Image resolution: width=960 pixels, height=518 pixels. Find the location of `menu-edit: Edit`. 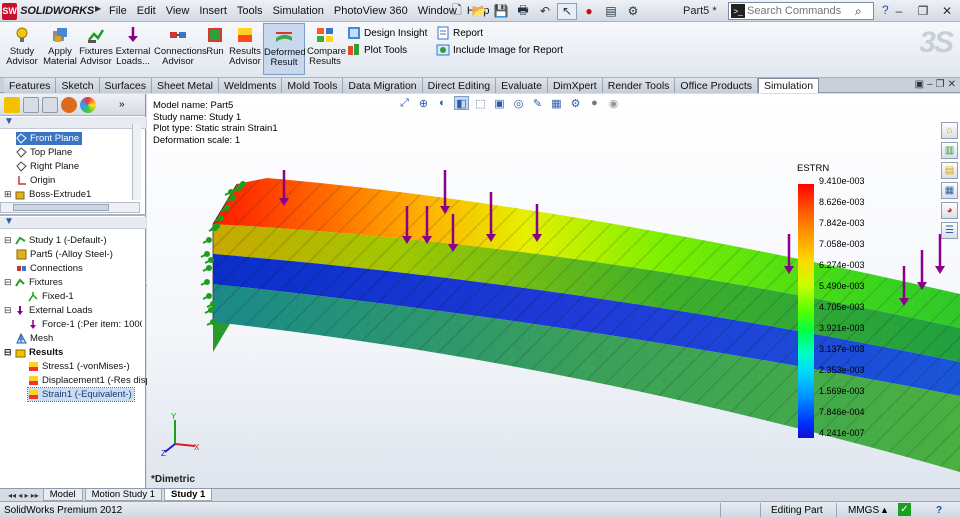

menu-edit: Edit is located at coordinates (146, 11).